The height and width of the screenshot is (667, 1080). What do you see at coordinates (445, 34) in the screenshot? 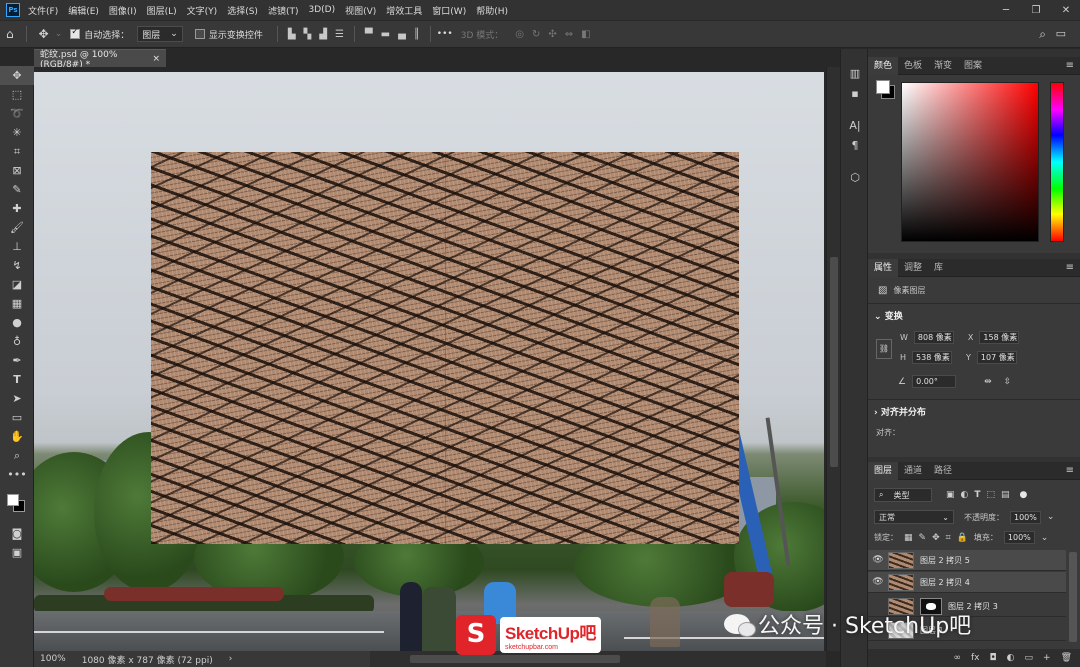
I see `more-options-button: •••` at bounding box center [445, 34].